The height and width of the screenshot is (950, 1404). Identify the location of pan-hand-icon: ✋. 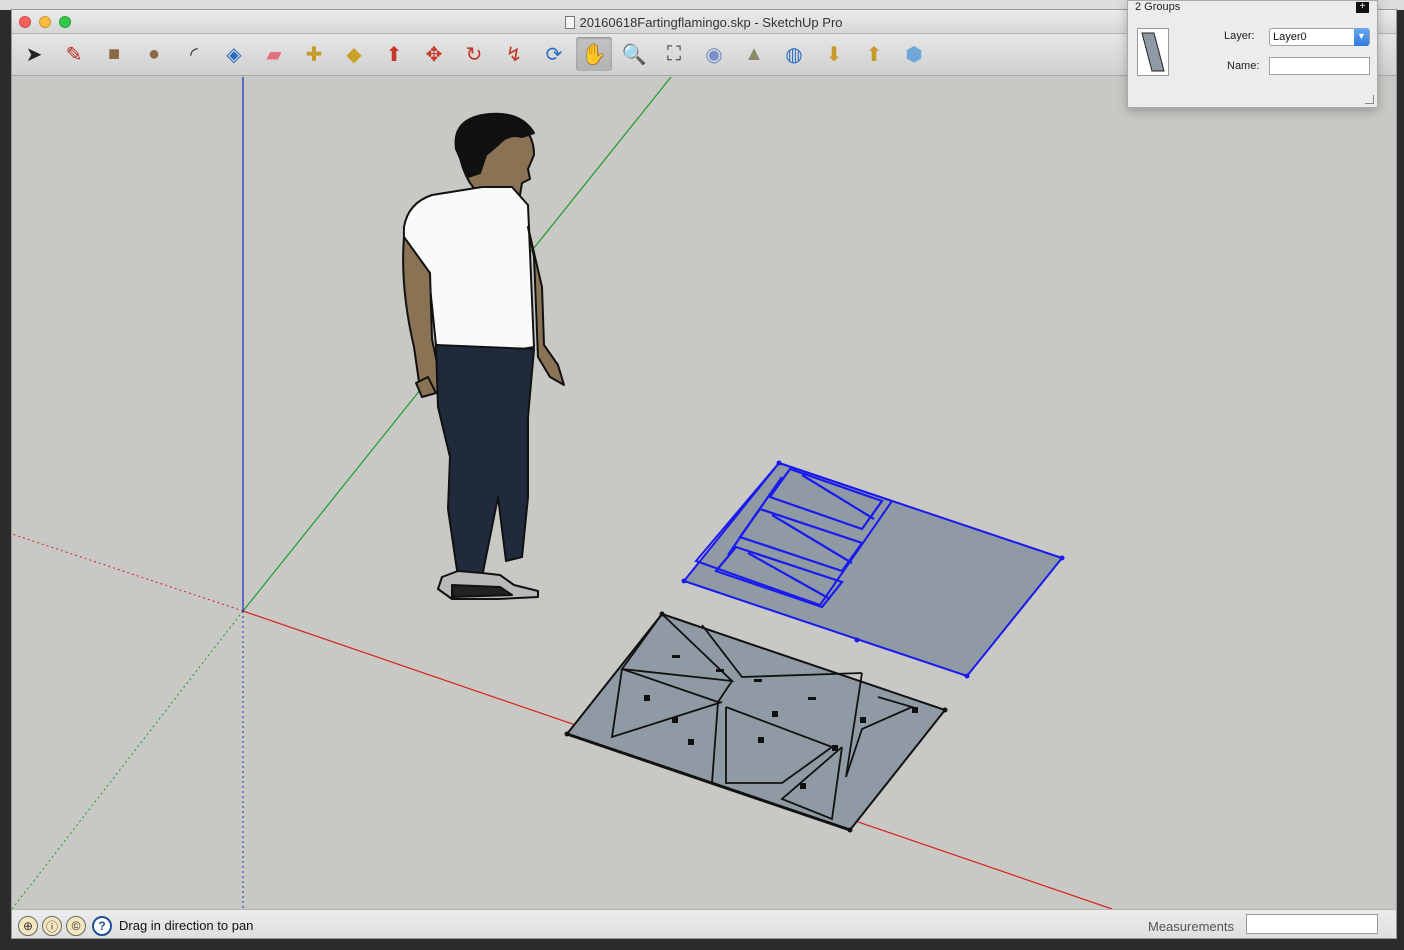
(594, 54).